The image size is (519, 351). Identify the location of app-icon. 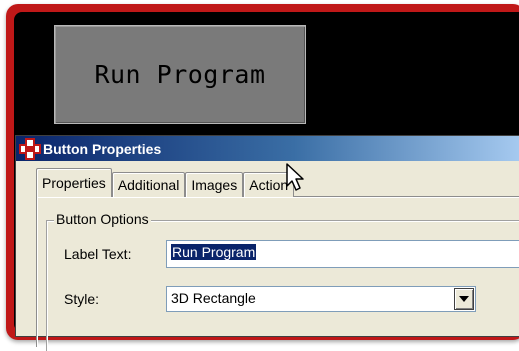
(30, 149).